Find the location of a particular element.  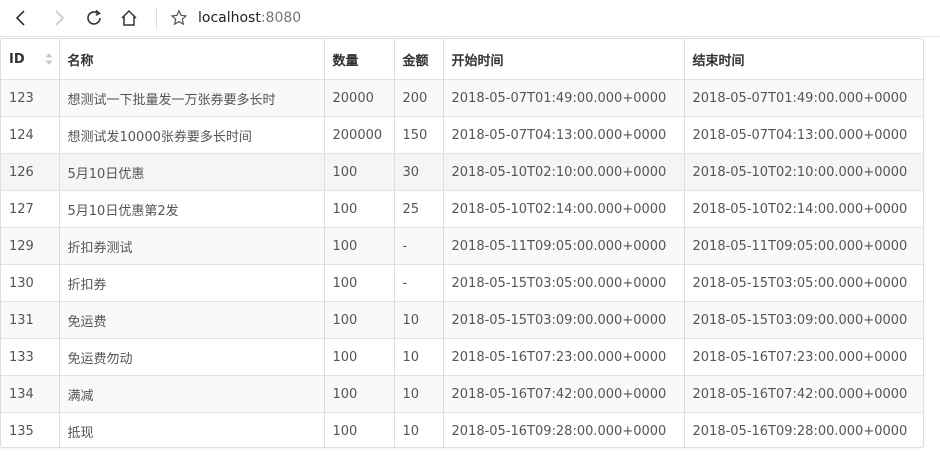

url-host: localhost is located at coordinates (229, 18).